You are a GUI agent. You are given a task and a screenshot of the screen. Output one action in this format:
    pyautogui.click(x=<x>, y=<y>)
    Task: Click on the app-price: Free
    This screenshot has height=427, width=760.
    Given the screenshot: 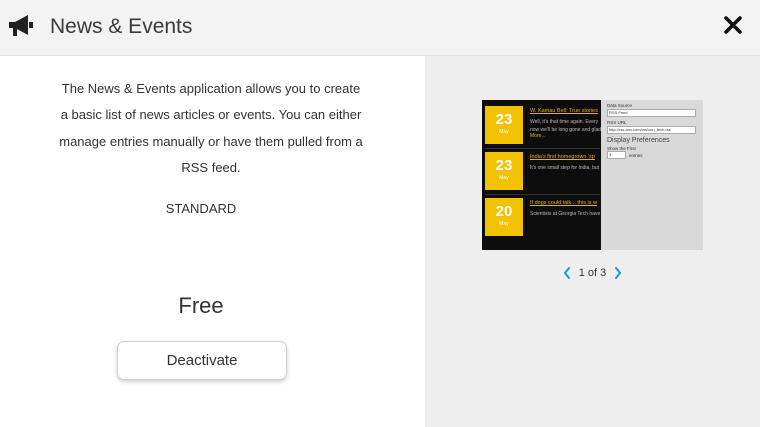 What is the action you would take?
    pyautogui.click(x=201, y=305)
    